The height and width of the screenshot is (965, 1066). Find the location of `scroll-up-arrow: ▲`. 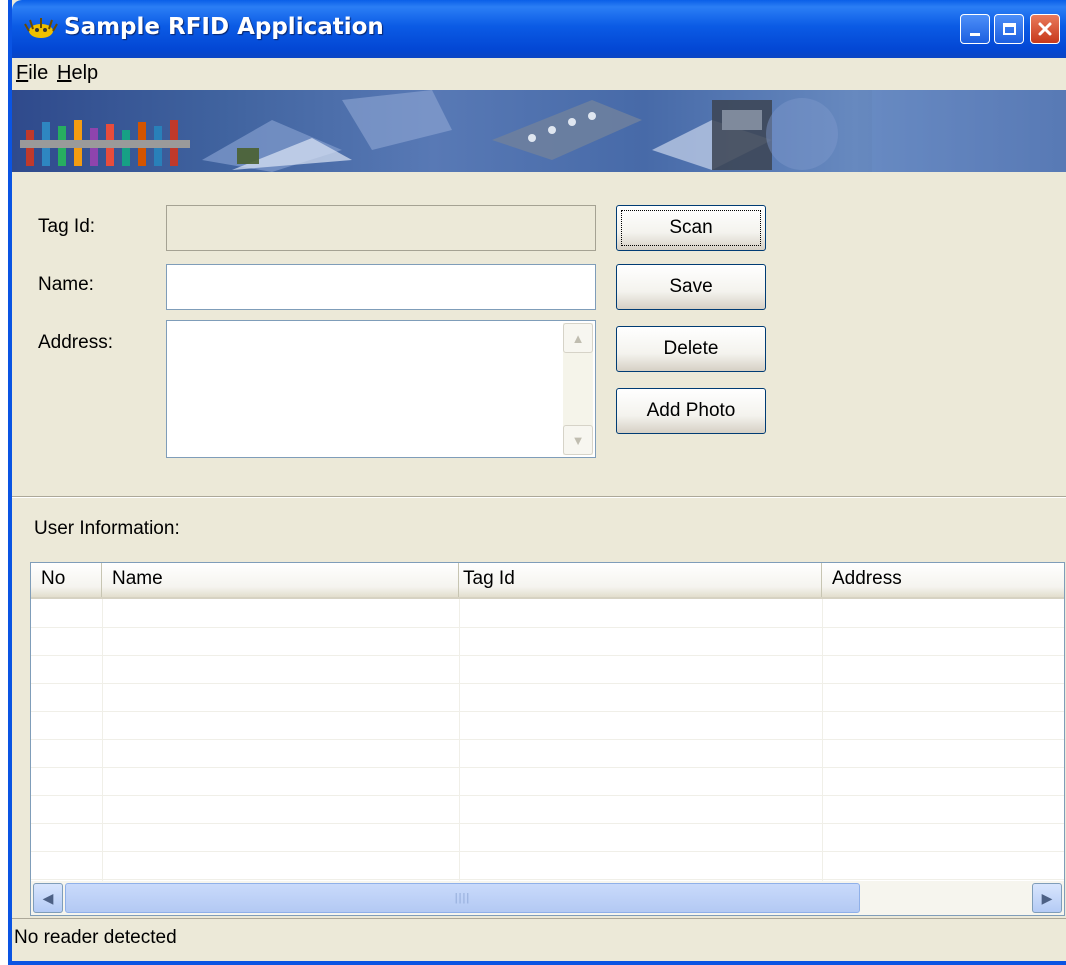

scroll-up-arrow: ▲ is located at coordinates (578, 338).